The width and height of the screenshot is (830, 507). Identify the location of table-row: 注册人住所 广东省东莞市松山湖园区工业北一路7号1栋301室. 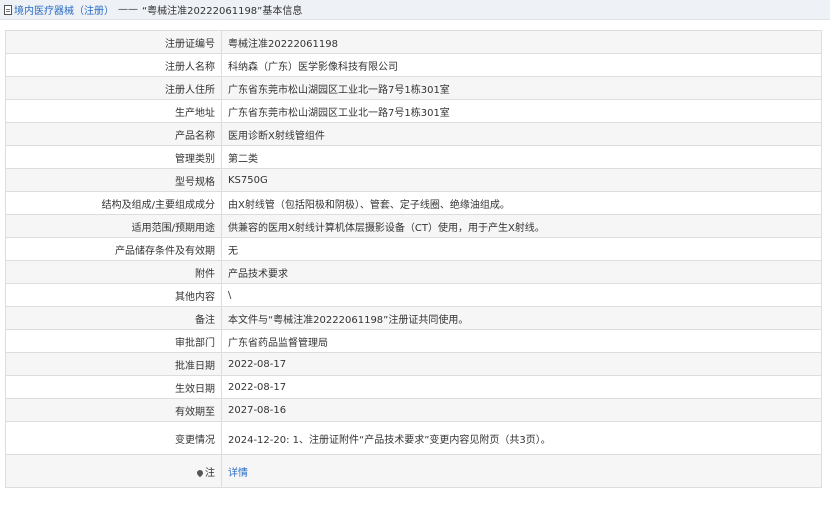
(413, 88).